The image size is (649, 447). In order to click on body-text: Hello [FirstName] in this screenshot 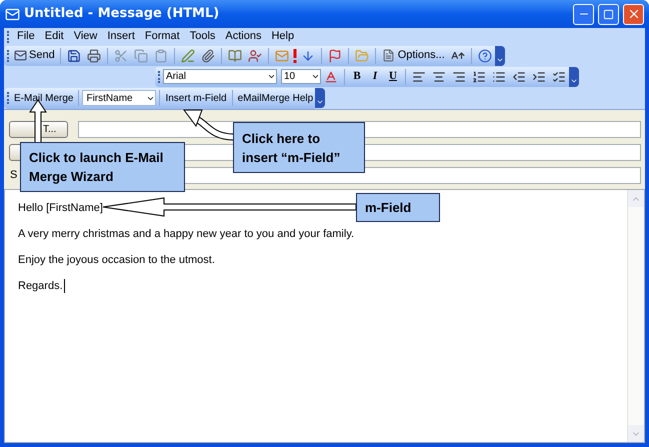, I will do `click(60, 208)`.